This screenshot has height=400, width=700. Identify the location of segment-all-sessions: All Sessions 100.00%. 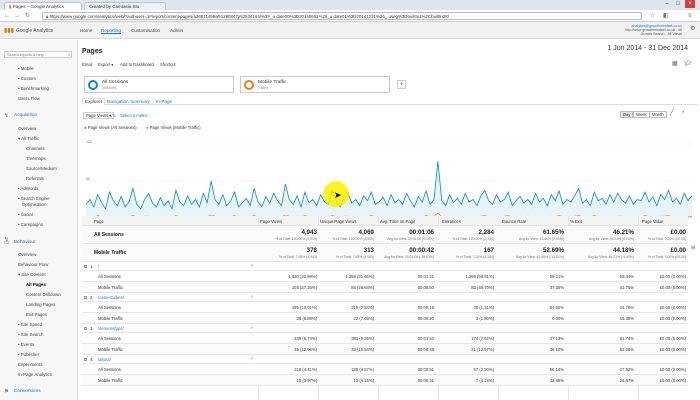
(159, 84).